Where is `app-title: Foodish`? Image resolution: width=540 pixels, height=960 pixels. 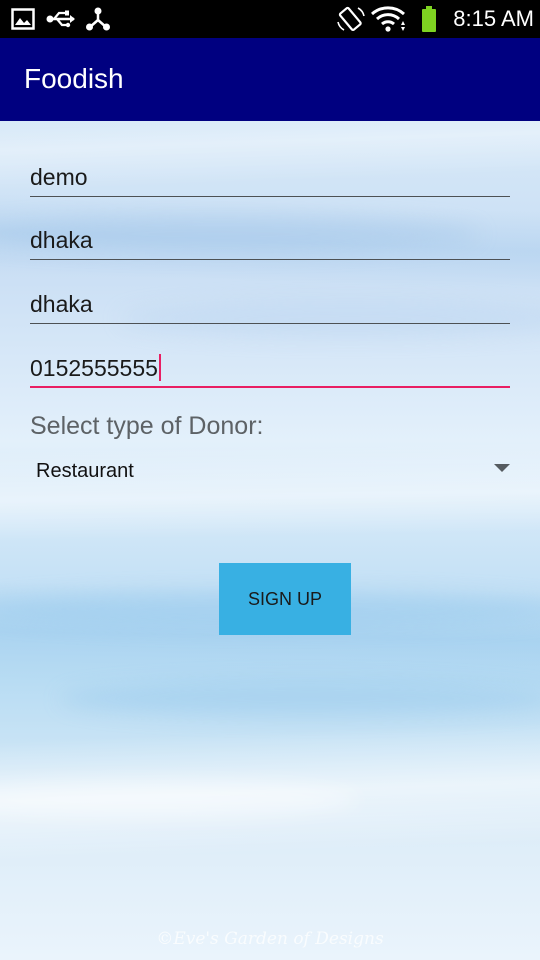
app-title: Foodish is located at coordinates (74, 78).